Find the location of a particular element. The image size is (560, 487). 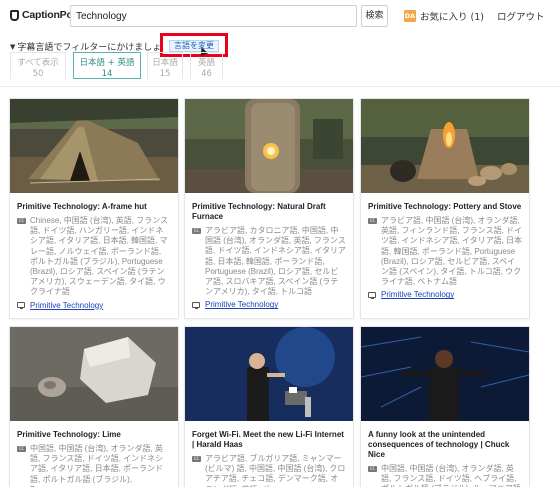

tab-show-all: すべて表示 50 is located at coordinates (38, 65).